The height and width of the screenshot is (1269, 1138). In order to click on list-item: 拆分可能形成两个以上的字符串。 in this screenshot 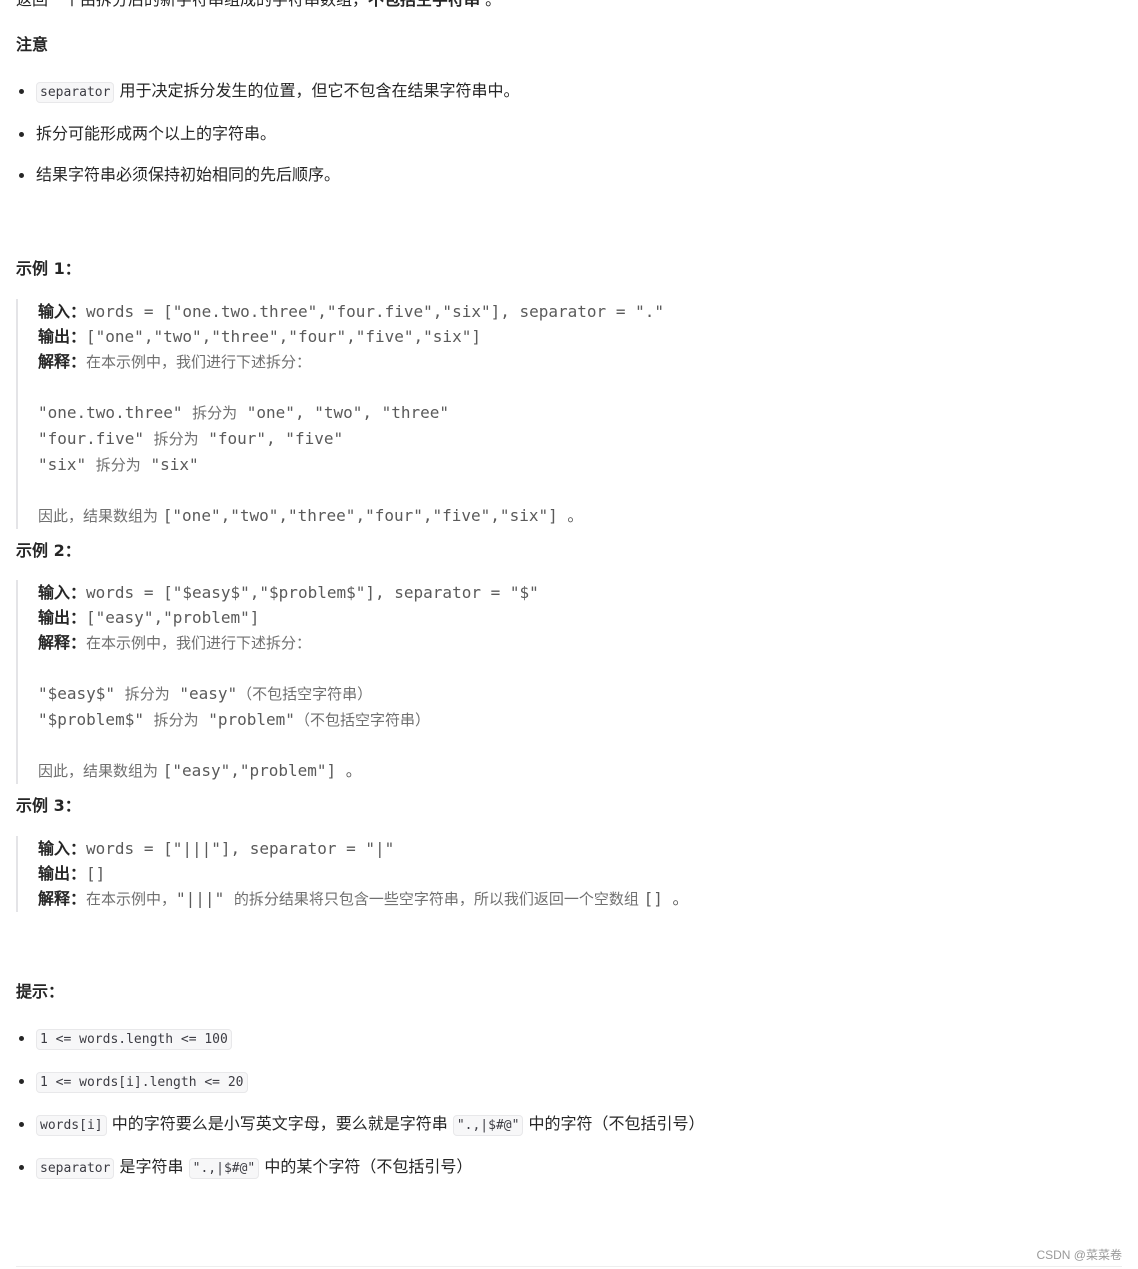, I will do `click(567, 134)`.